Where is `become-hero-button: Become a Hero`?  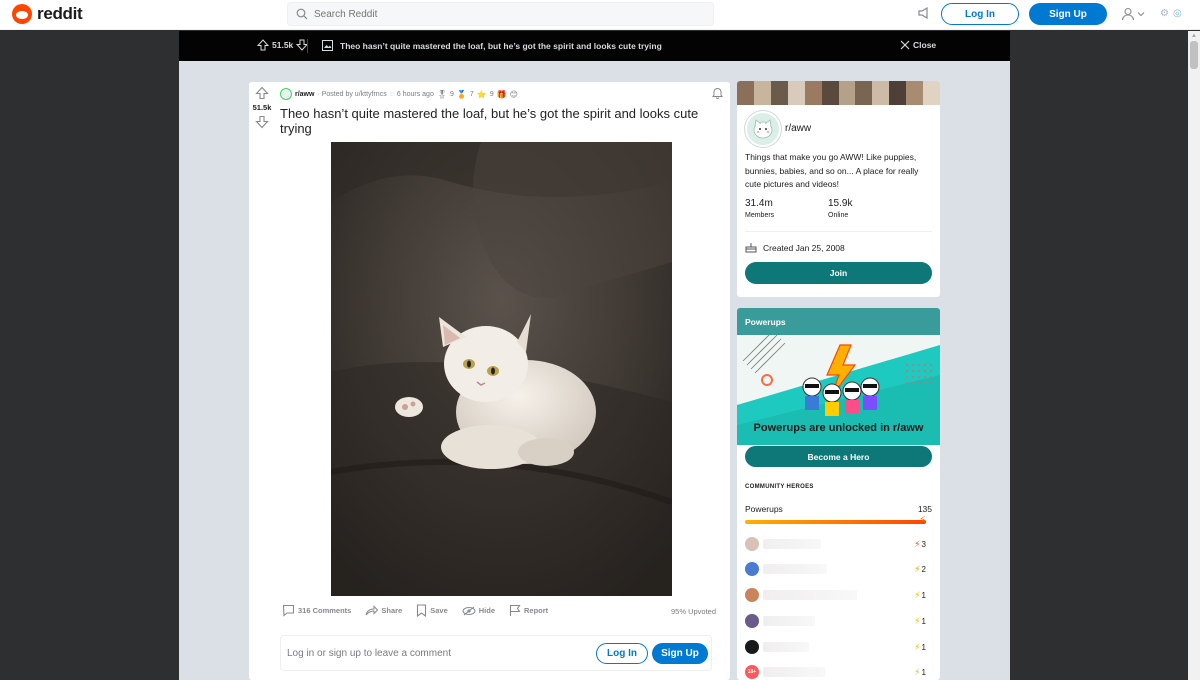 become-hero-button: Become a Hero is located at coordinates (838, 456).